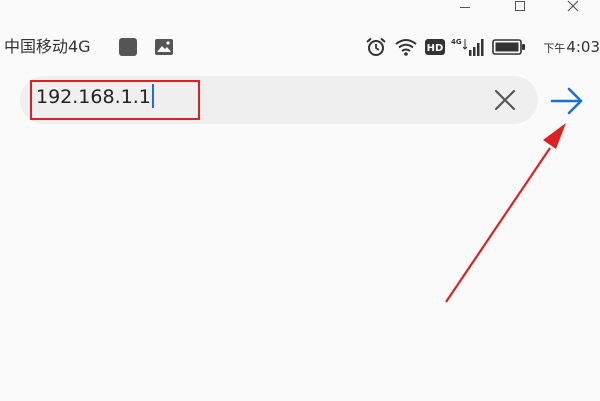  I want to click on alarm-icon, so click(376, 49).